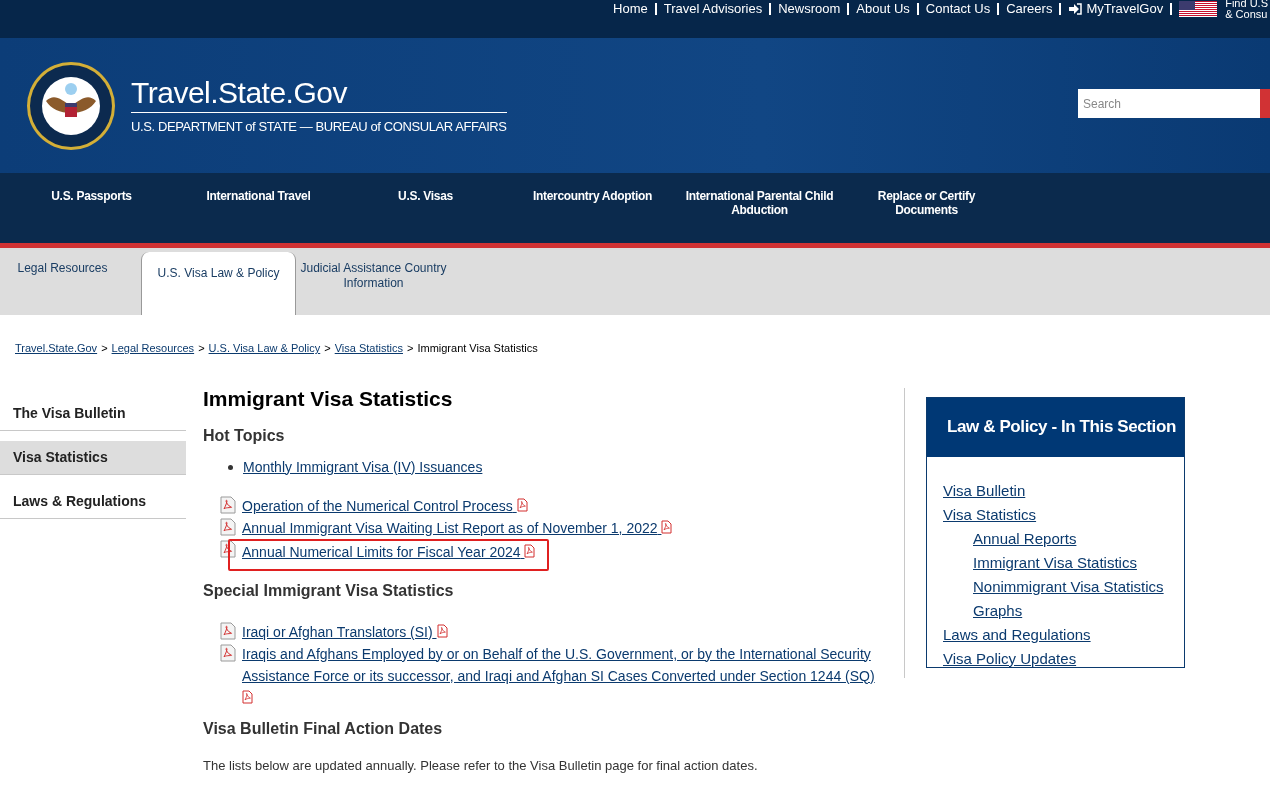  What do you see at coordinates (373, 283) in the screenshot?
I see `sub-tab: Judicial Assistance Country Information` at bounding box center [373, 283].